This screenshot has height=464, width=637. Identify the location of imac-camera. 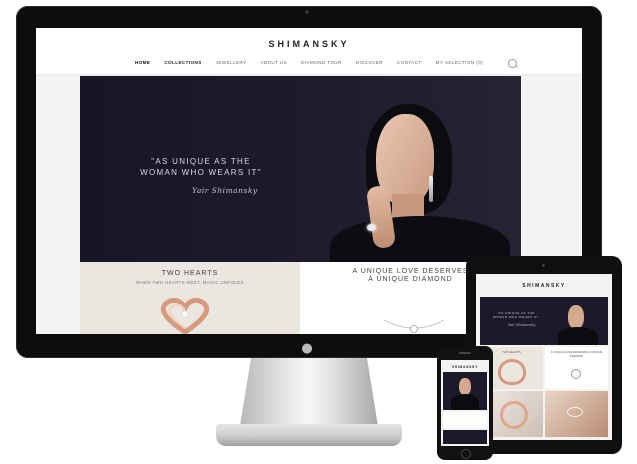
(307, 12).